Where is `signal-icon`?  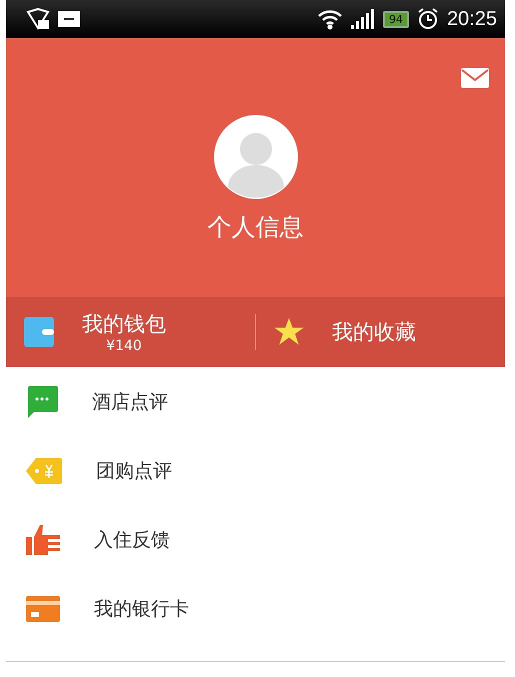
signal-icon is located at coordinates (362, 19).